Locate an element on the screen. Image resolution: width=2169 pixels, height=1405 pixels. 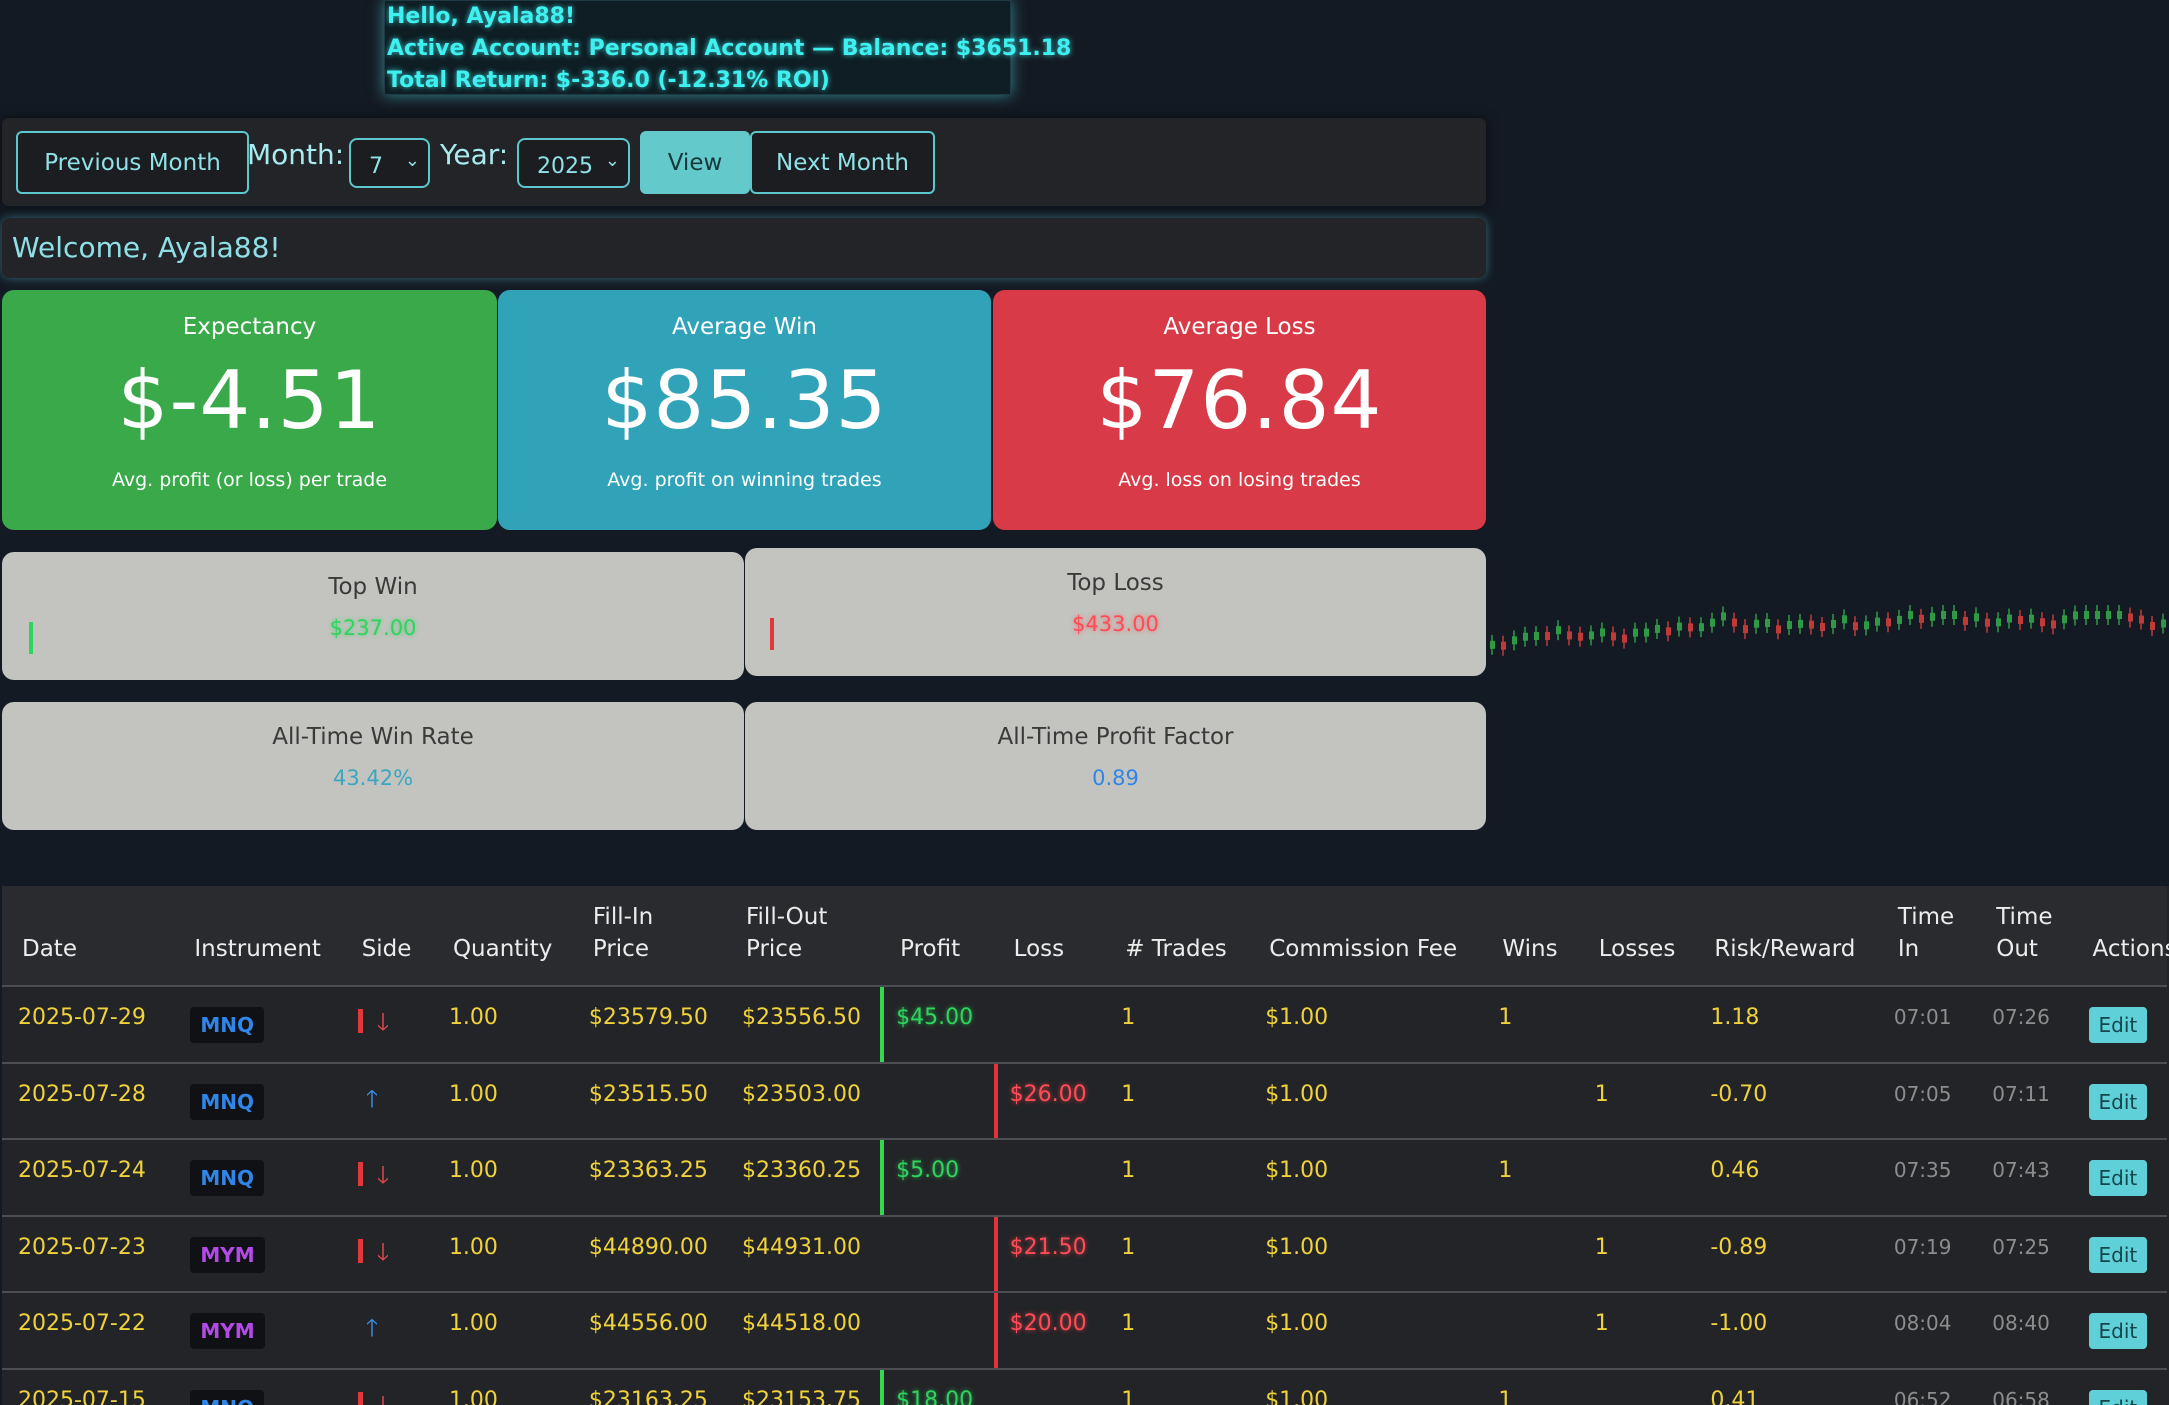
instrument-badge: MYM is located at coordinates (227, 1331).